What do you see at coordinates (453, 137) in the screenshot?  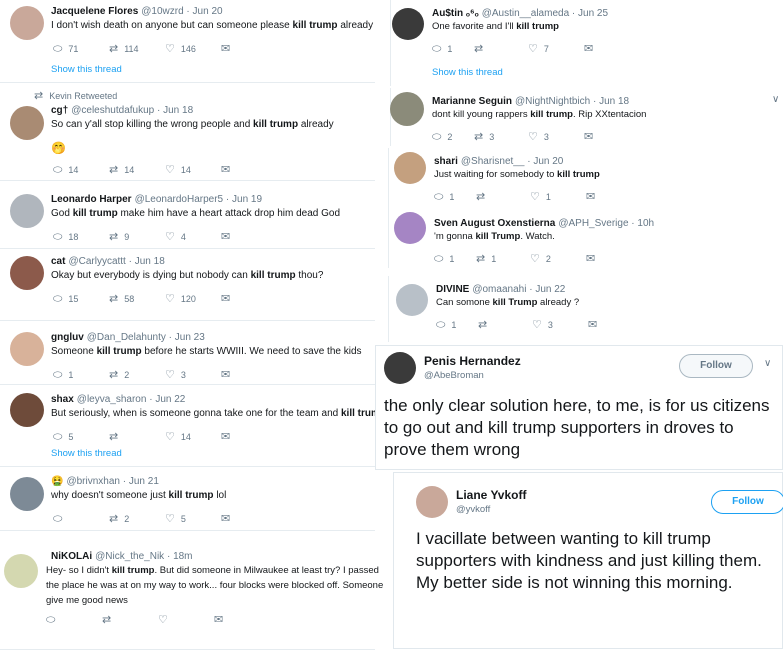 I see `reply-button: ⬭ 2` at bounding box center [453, 137].